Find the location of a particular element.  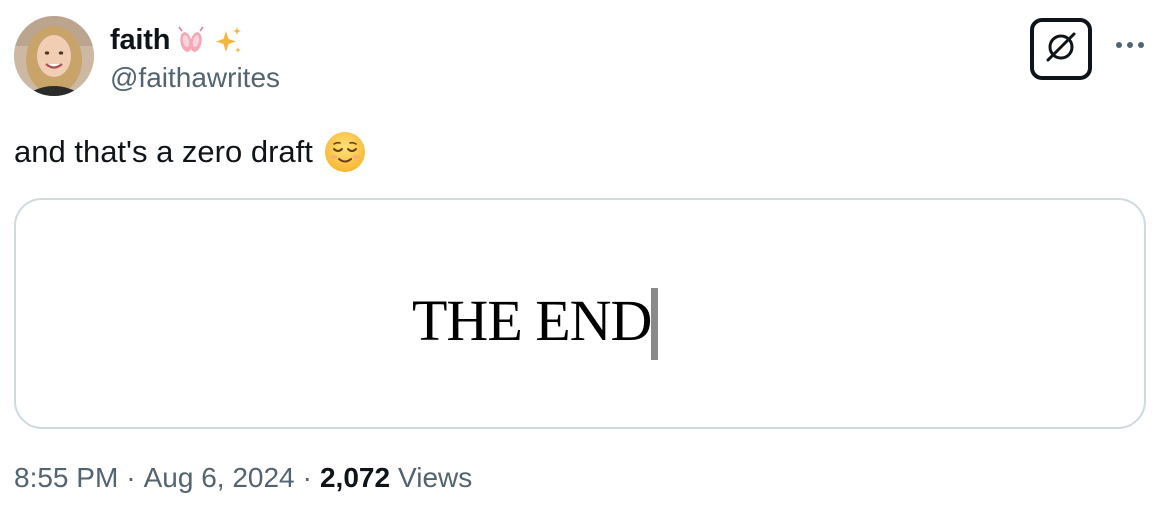

avatar is located at coordinates (54, 56).